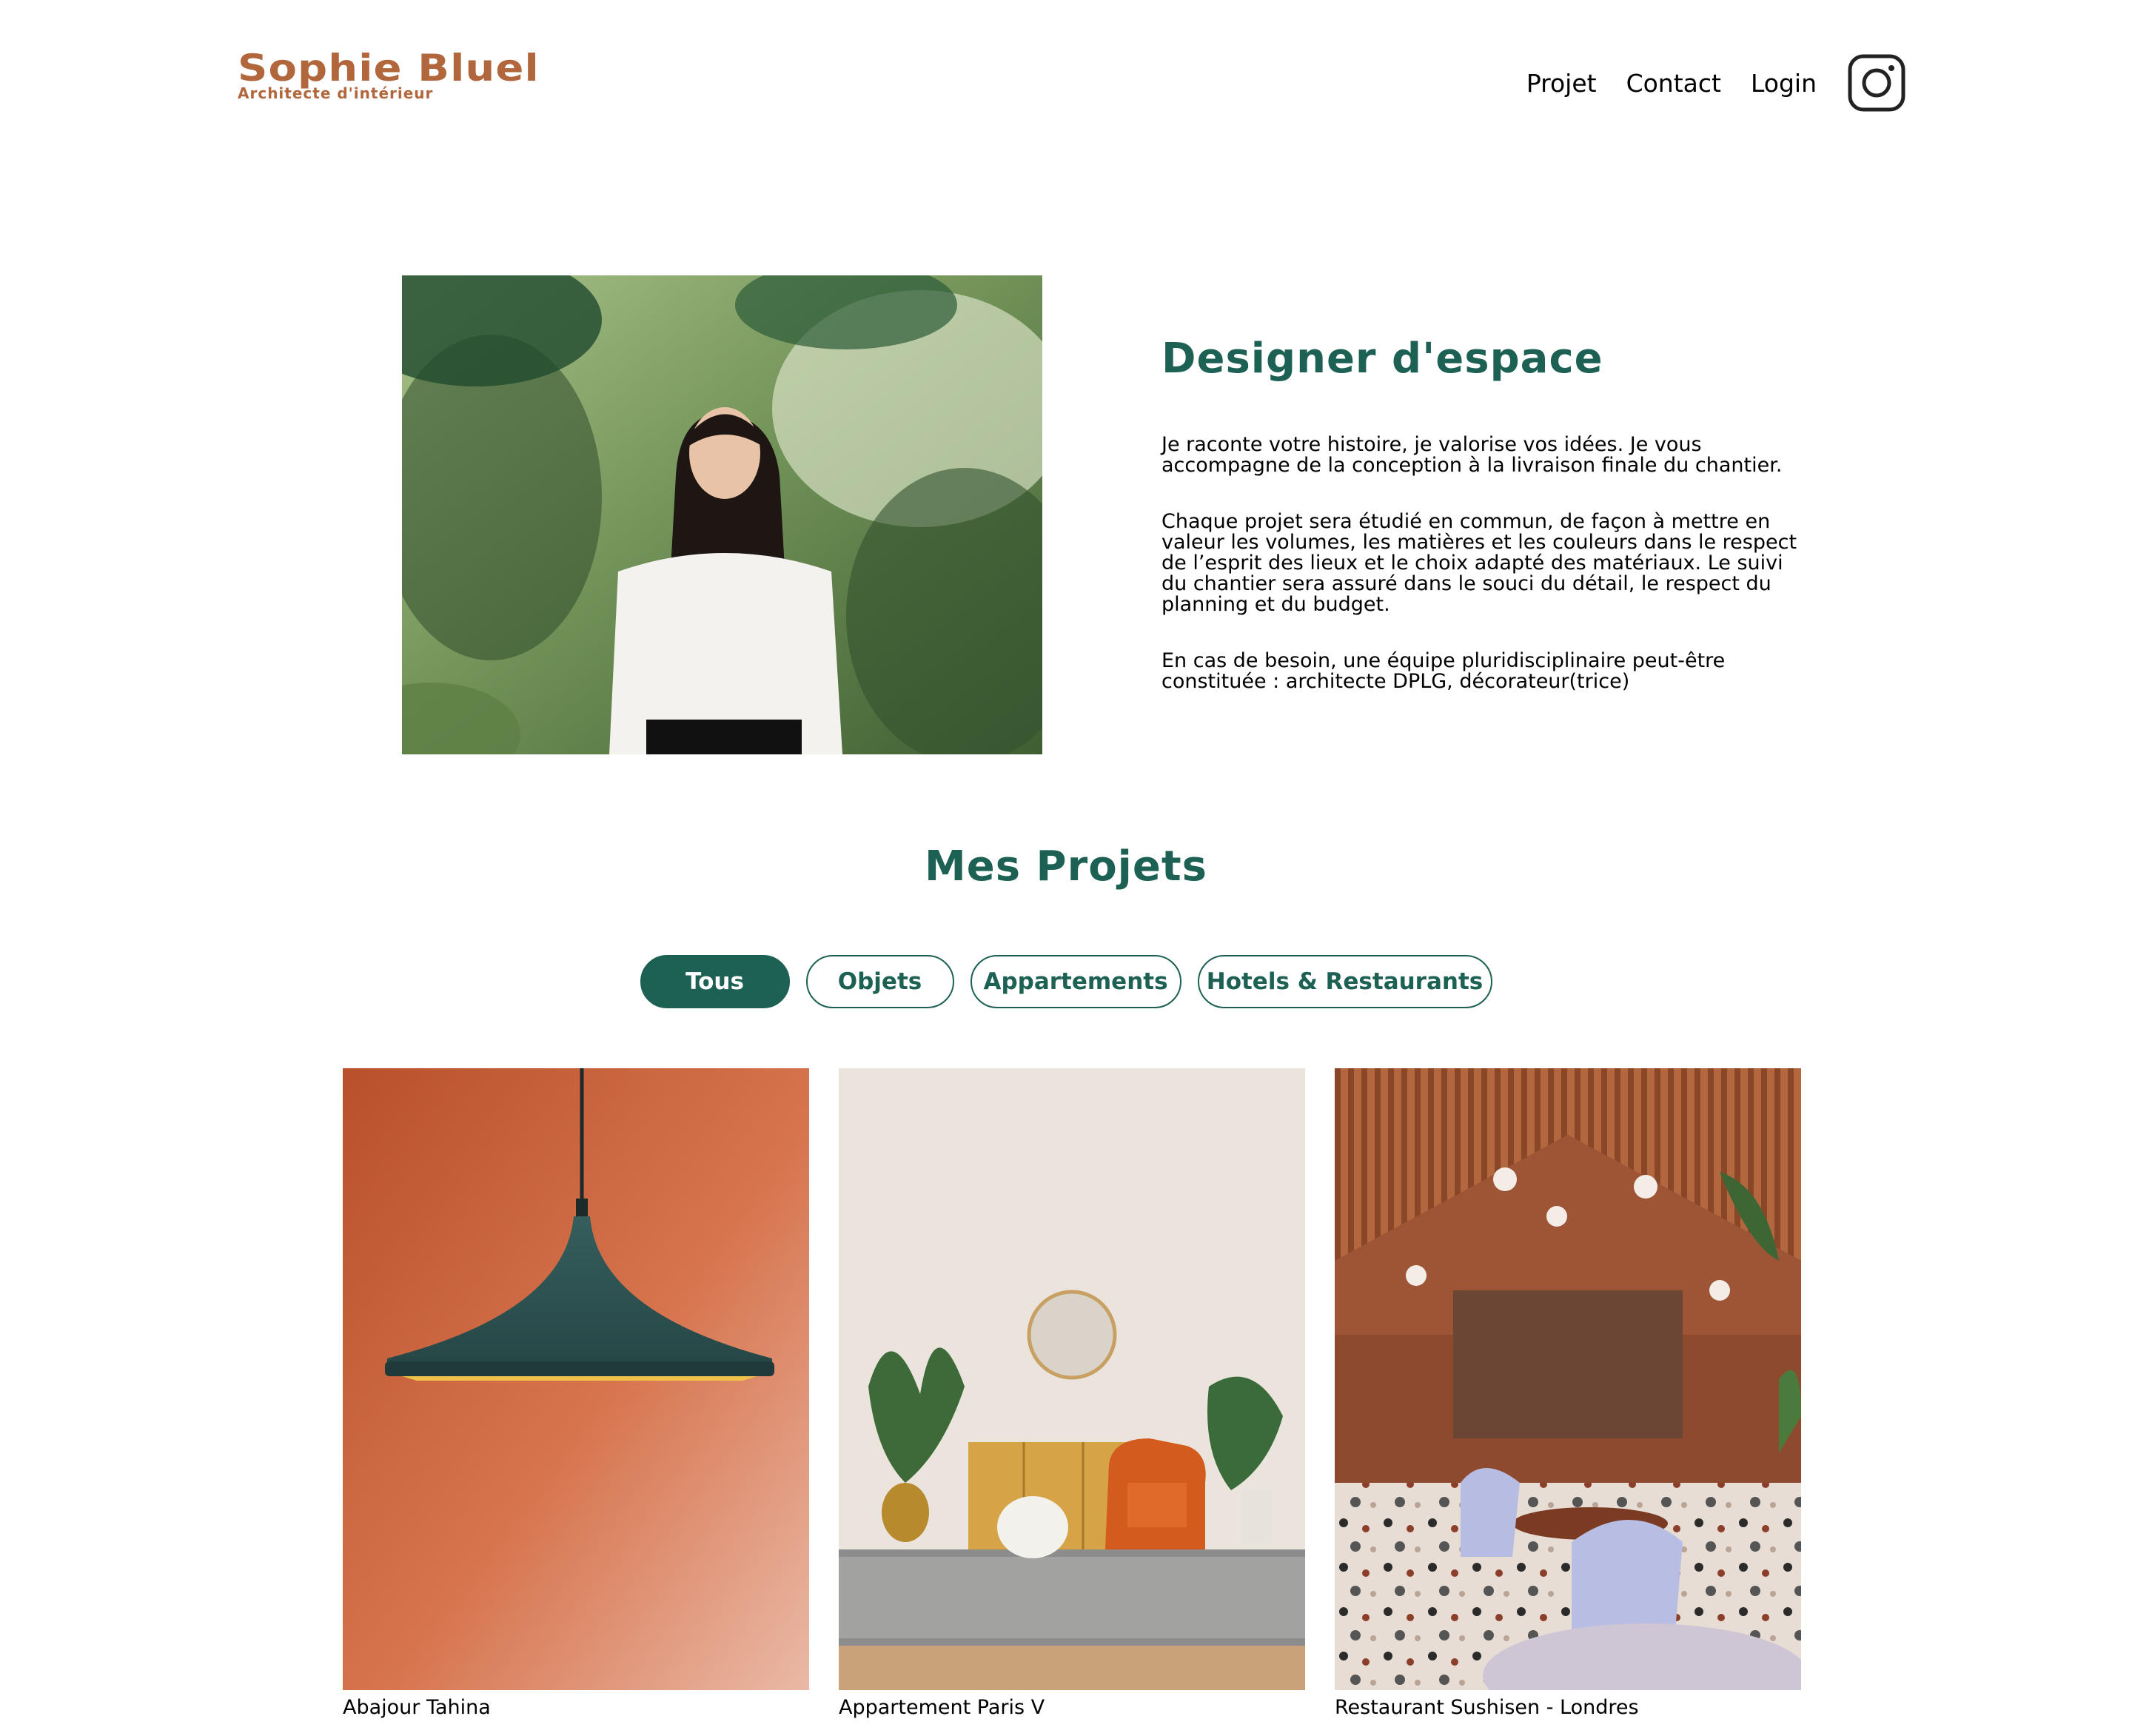 This screenshot has height=1736, width=2132. I want to click on site-logo: Sophie Bluel Architecte d'intérieur, so click(388, 74).